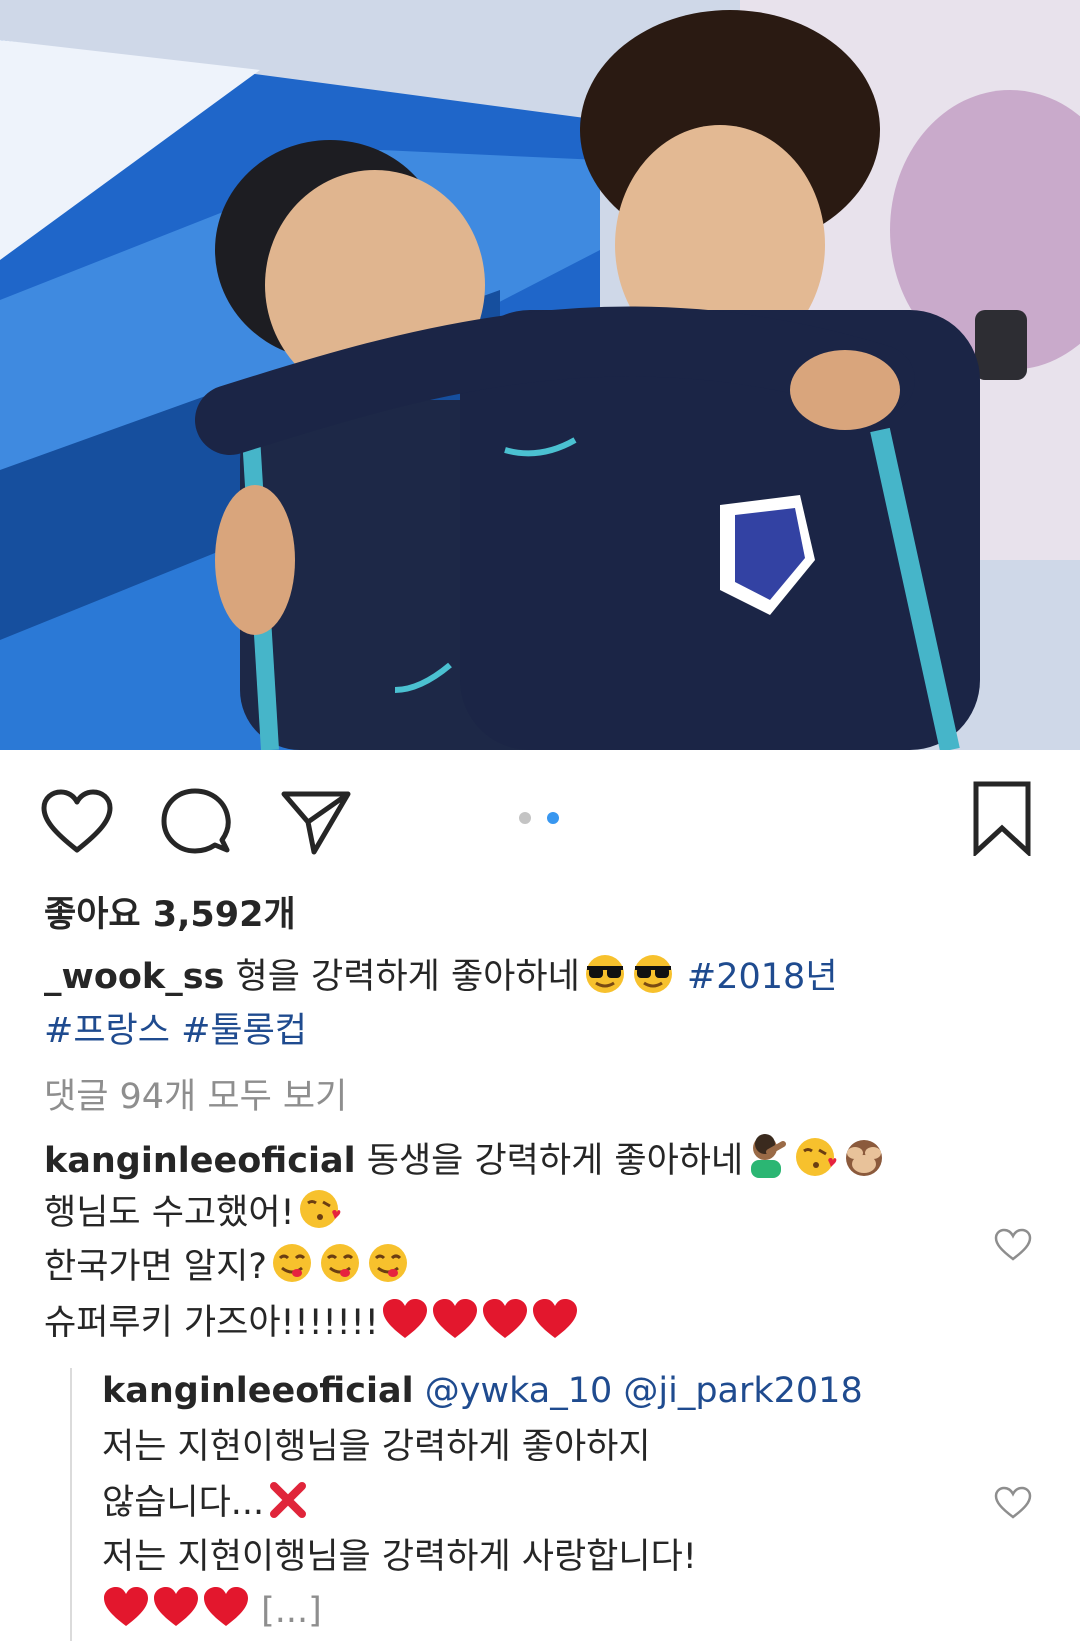 The width and height of the screenshot is (1080, 1644). I want to click on reply-thread-line, so click(71, 1504).